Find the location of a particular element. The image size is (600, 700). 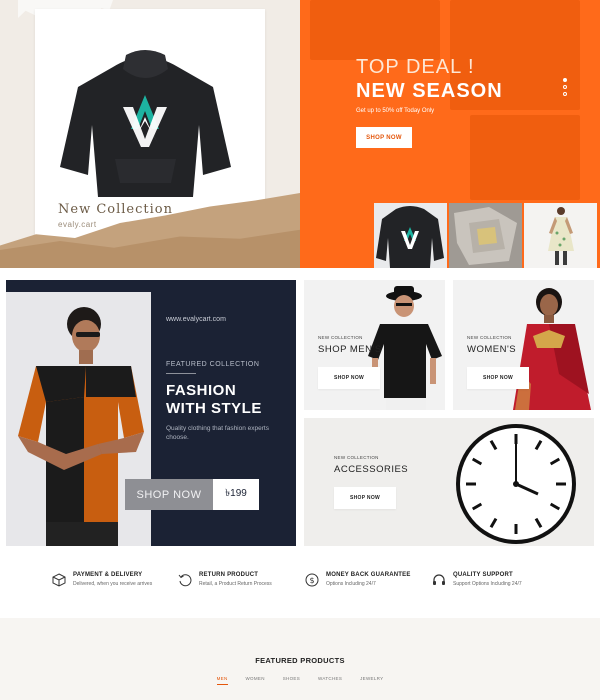

tab-jewelry: JEWELRY is located at coordinates (371, 680).